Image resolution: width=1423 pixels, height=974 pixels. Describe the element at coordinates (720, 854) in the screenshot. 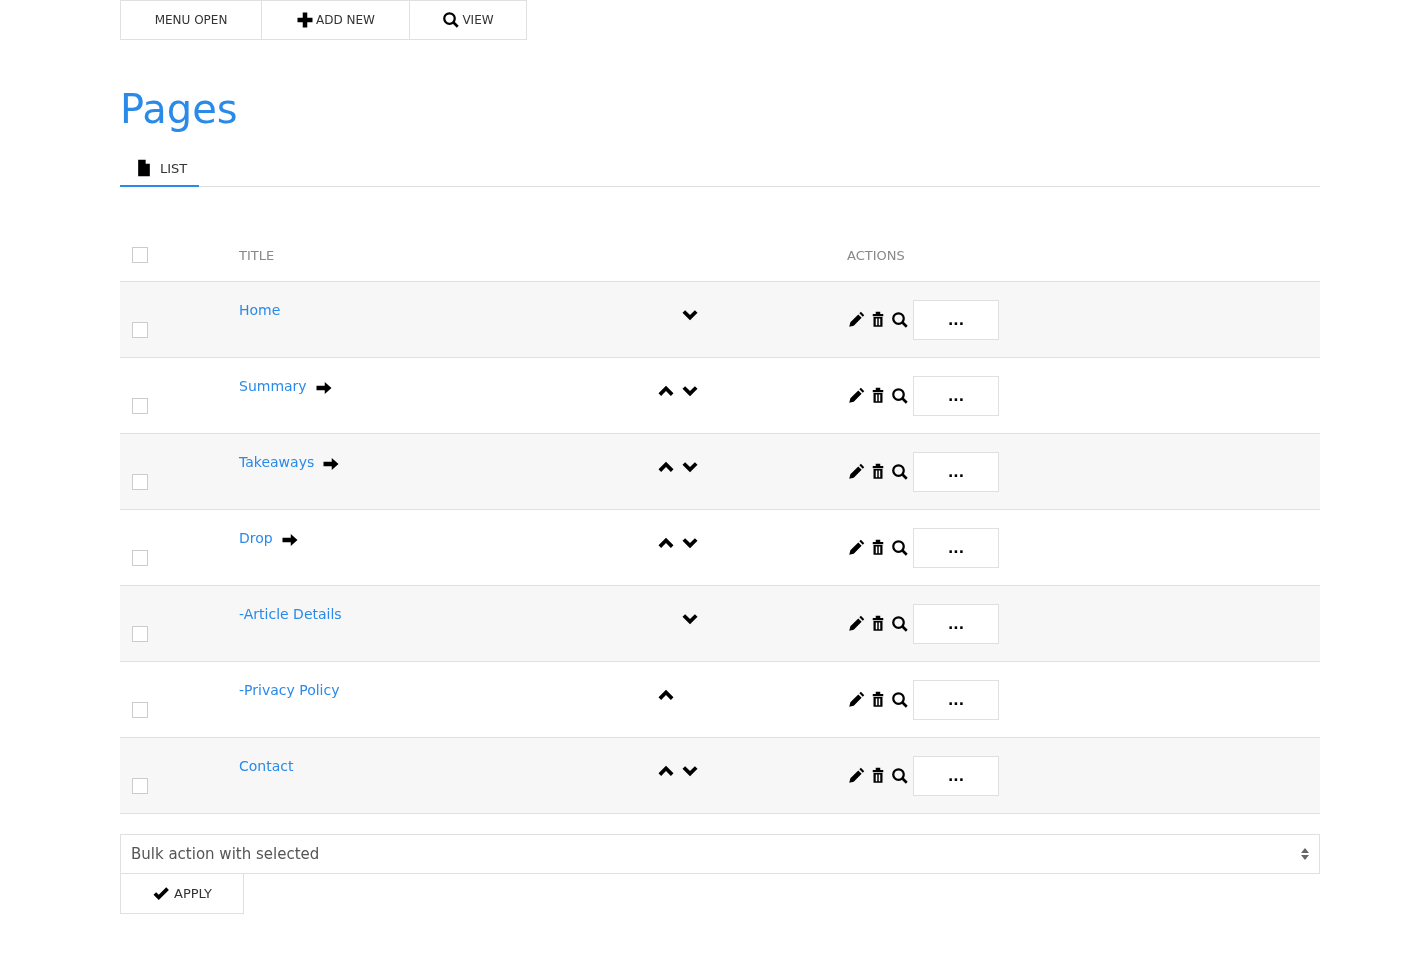

I see `bulk-action-select: Bulk action with selected` at that location.